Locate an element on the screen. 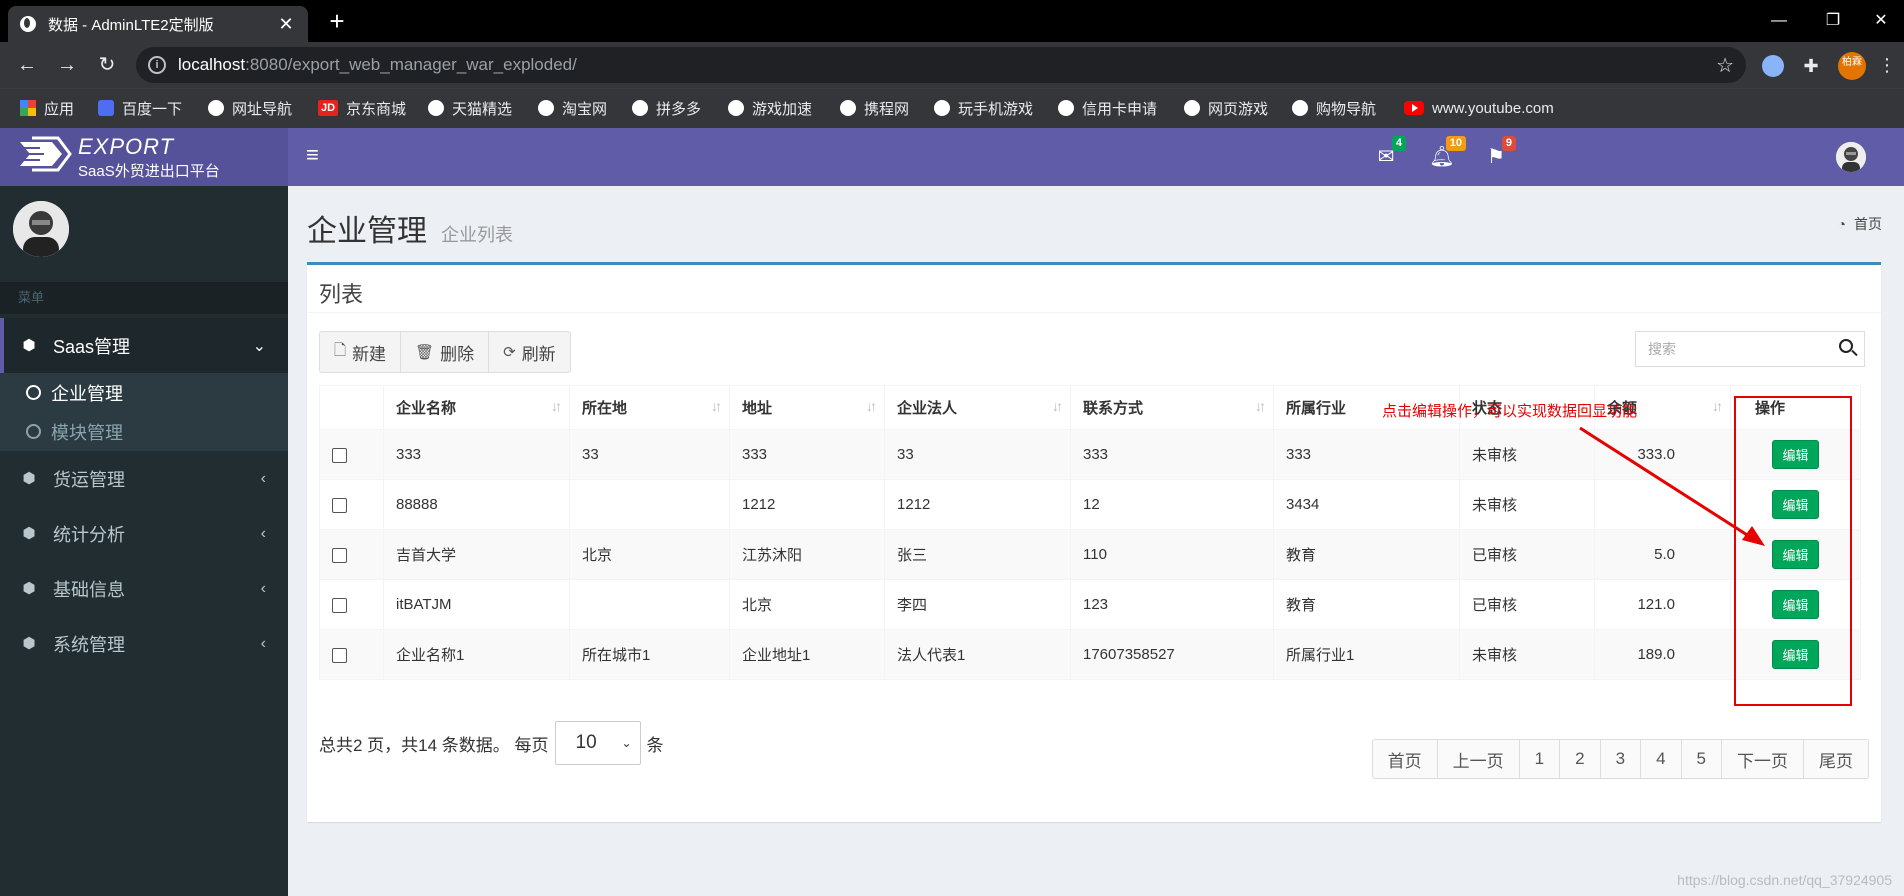  bookmark-item: 网址导航 is located at coordinates (250, 108).